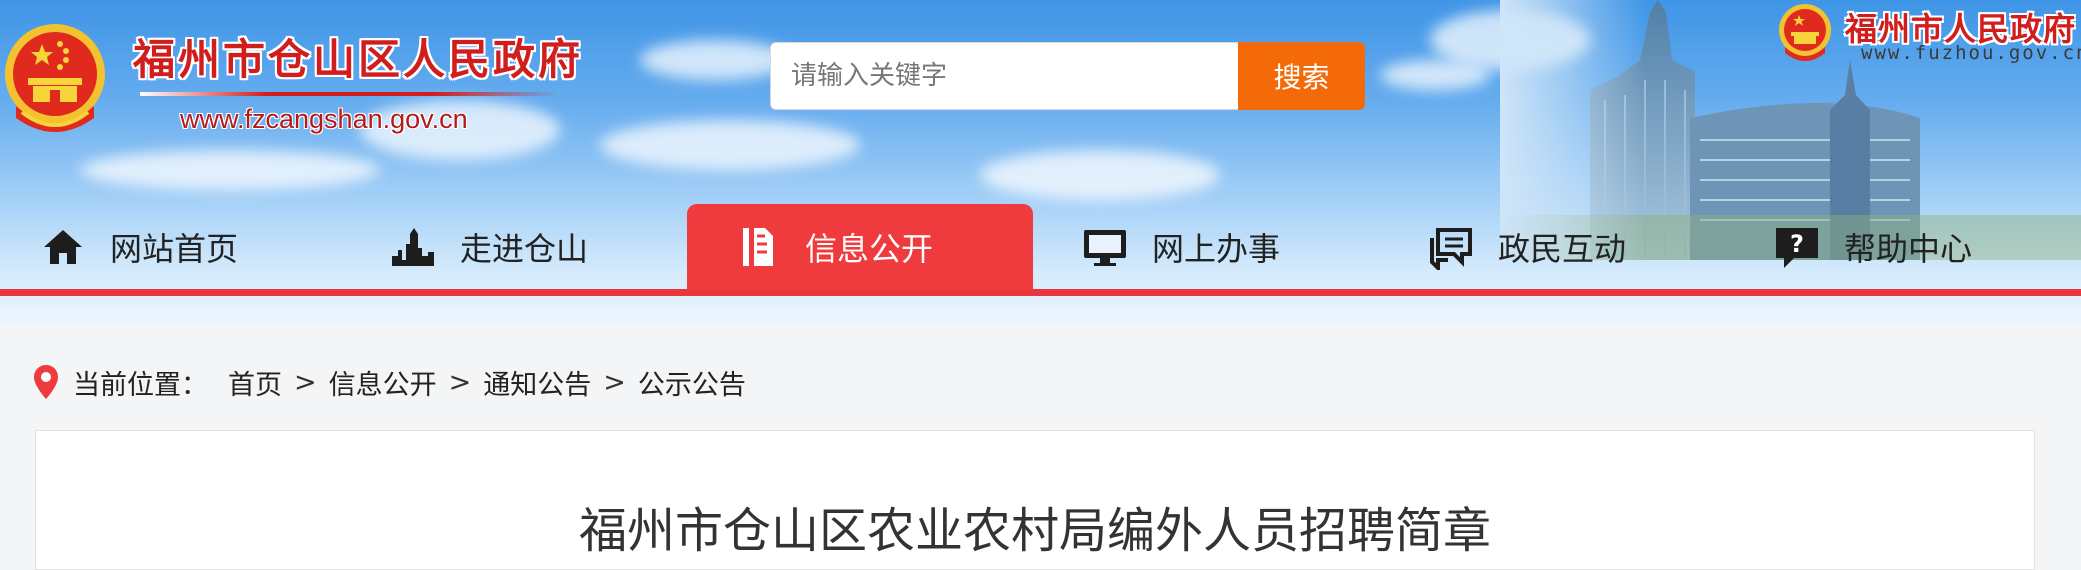  I want to click on article-title: 福州市仓山区农业农村局编外人员招聘简章, so click(1034, 531).